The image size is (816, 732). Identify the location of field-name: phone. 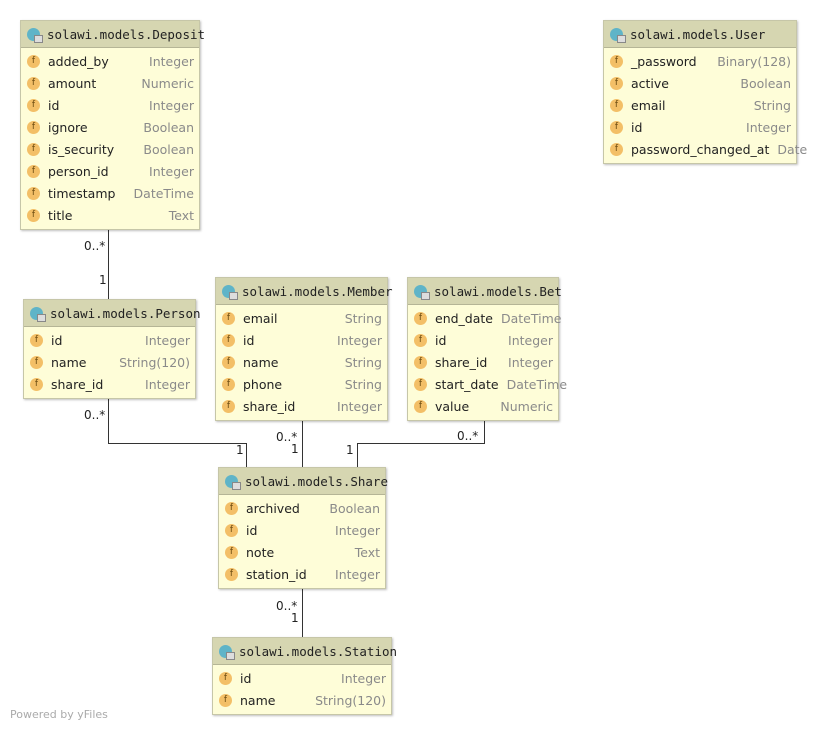
(263, 384).